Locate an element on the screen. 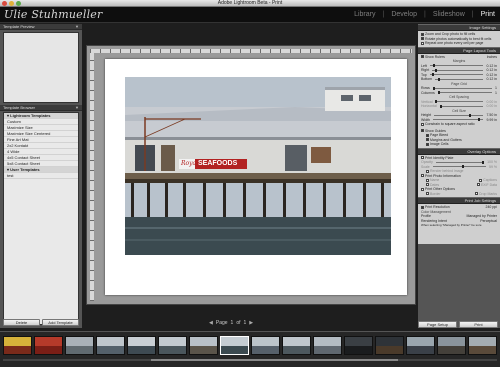  margin-right-slider is located at coordinates (458, 70).